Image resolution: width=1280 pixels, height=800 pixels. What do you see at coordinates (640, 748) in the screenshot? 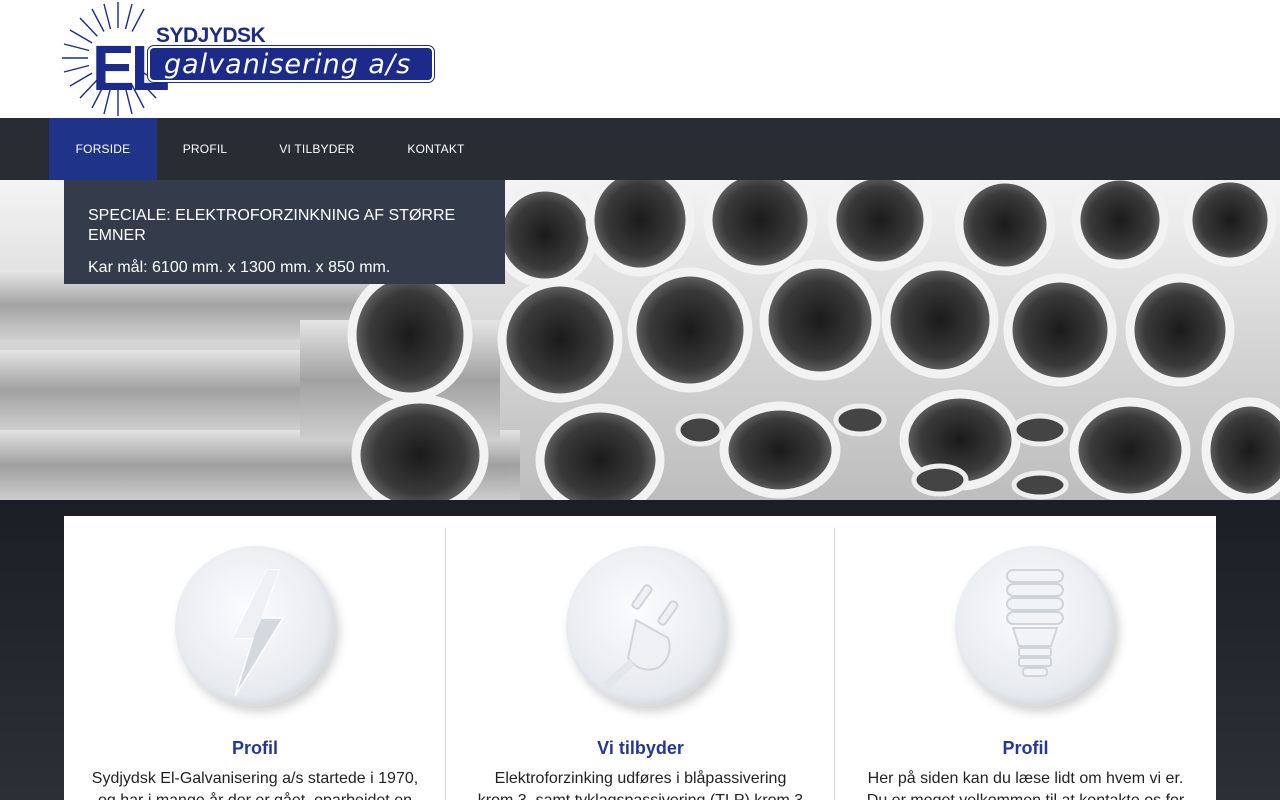
I see `feature-title: Vi tilbyder` at bounding box center [640, 748].